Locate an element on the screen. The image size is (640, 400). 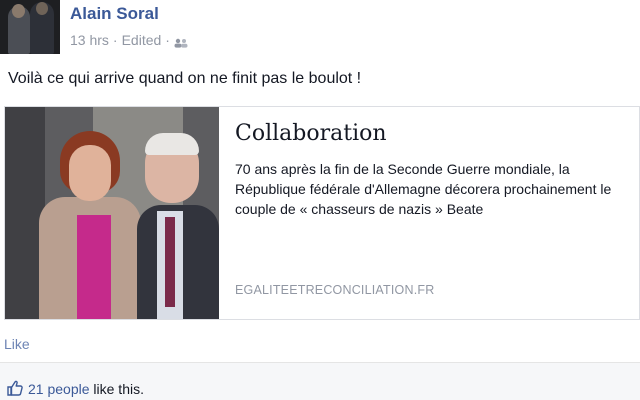
likes-count-link: 21 people is located at coordinates (59, 389).